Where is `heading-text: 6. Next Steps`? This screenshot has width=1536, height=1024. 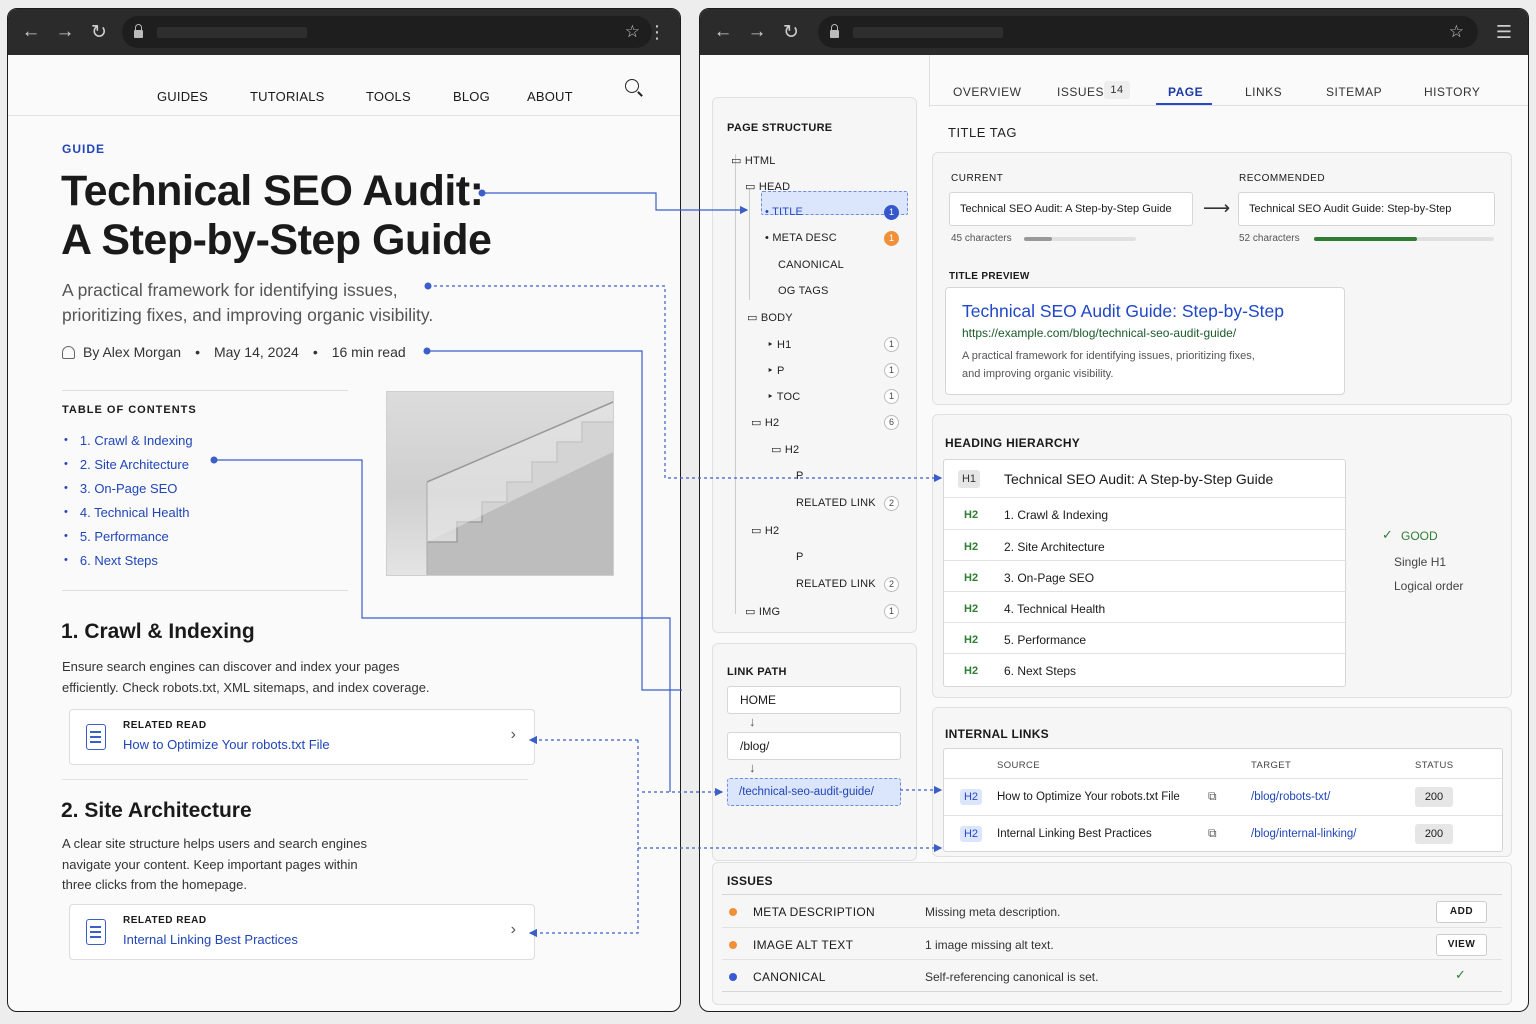
heading-text: 6. Next Steps is located at coordinates (1040, 671).